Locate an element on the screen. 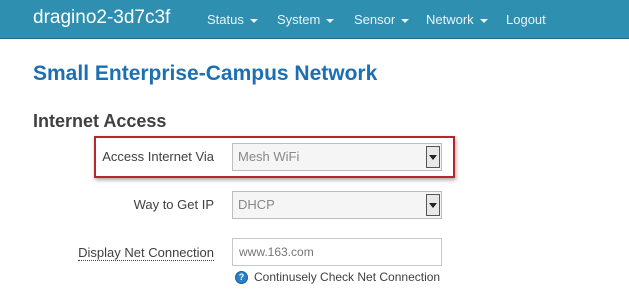 Image resolution: width=629 pixels, height=307 pixels. display-net-connection-label-wrap: Display Net Connection is located at coordinates (142, 253).